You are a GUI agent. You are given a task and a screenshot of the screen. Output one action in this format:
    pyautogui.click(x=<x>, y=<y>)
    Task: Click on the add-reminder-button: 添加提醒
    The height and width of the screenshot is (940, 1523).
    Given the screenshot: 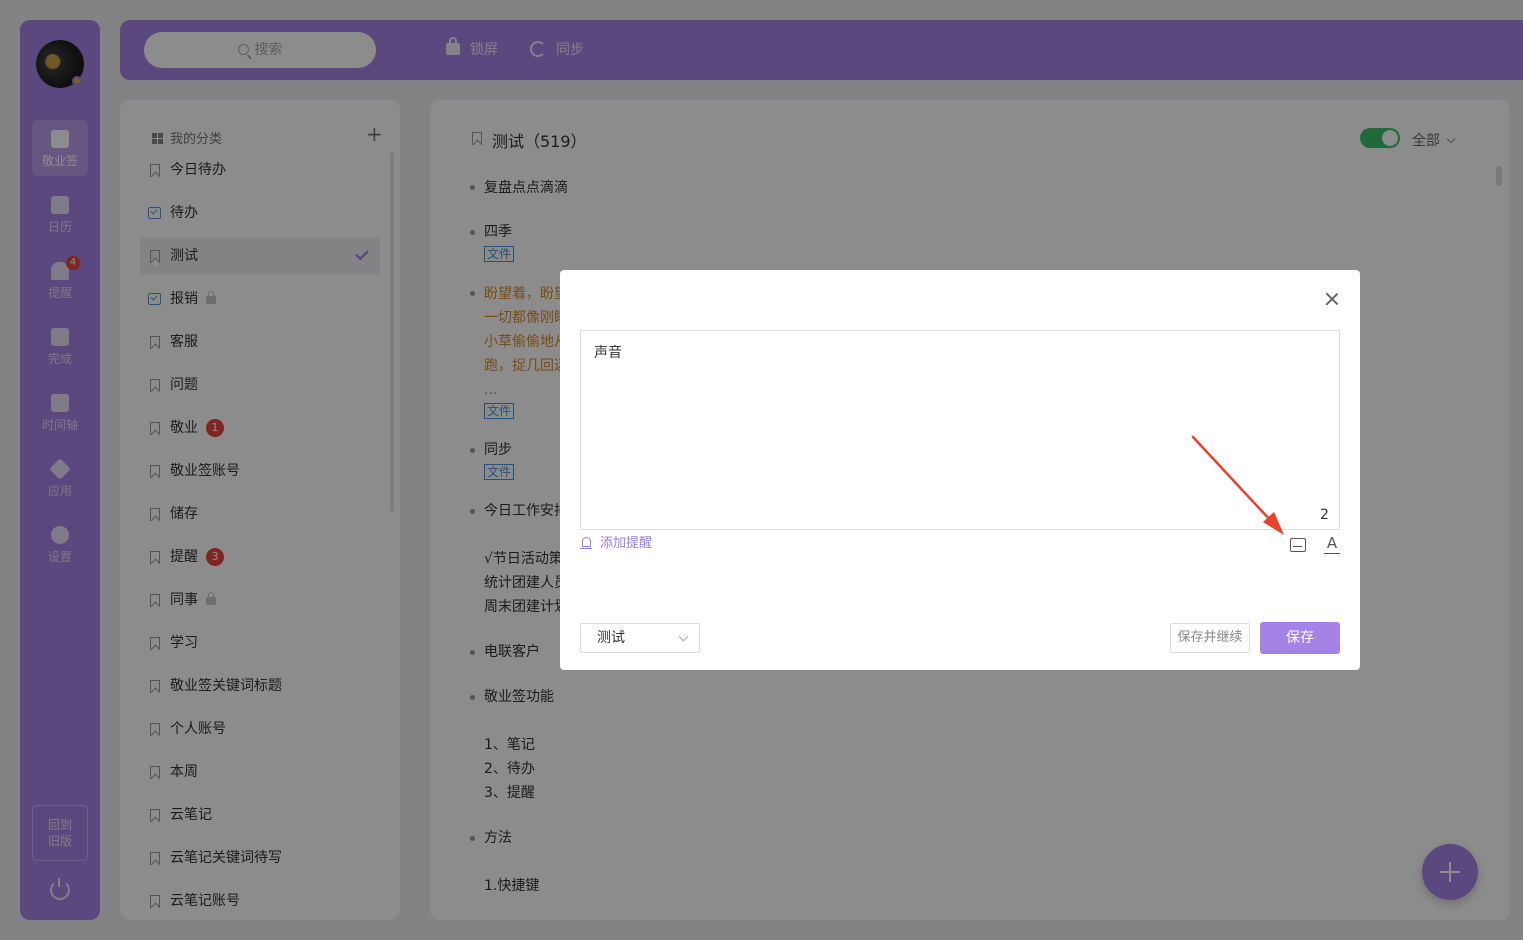 What is the action you would take?
    pyautogui.click(x=616, y=541)
    